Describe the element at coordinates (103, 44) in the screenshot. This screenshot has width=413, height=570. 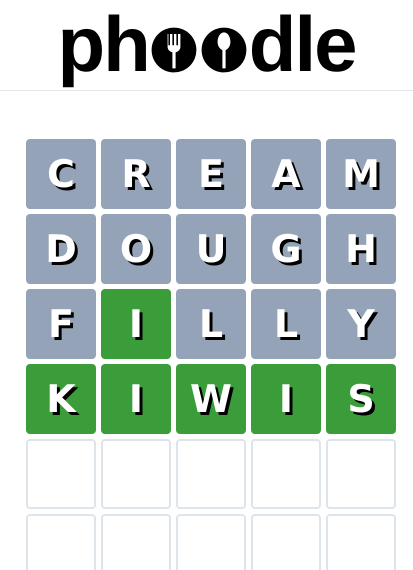
I see `logo-text: ph` at that location.